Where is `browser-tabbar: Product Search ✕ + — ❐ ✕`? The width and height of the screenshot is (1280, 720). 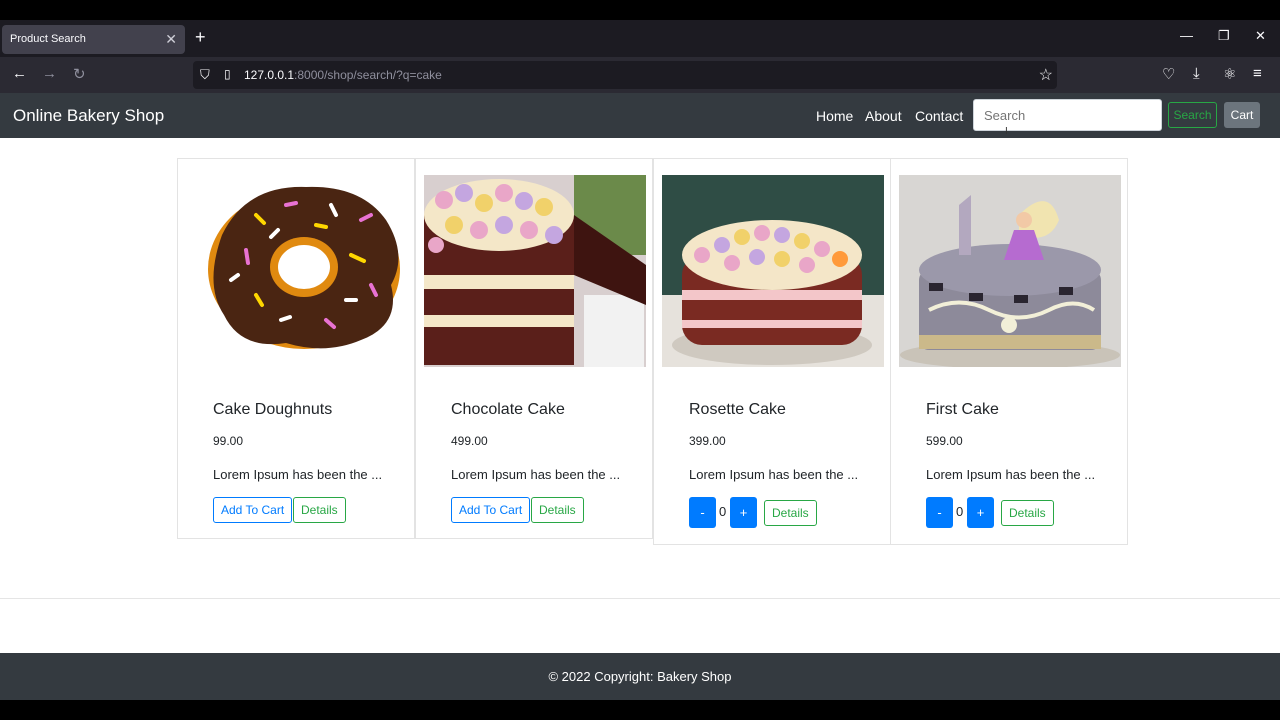 browser-tabbar: Product Search ✕ + — ❐ ✕ is located at coordinates (640, 38).